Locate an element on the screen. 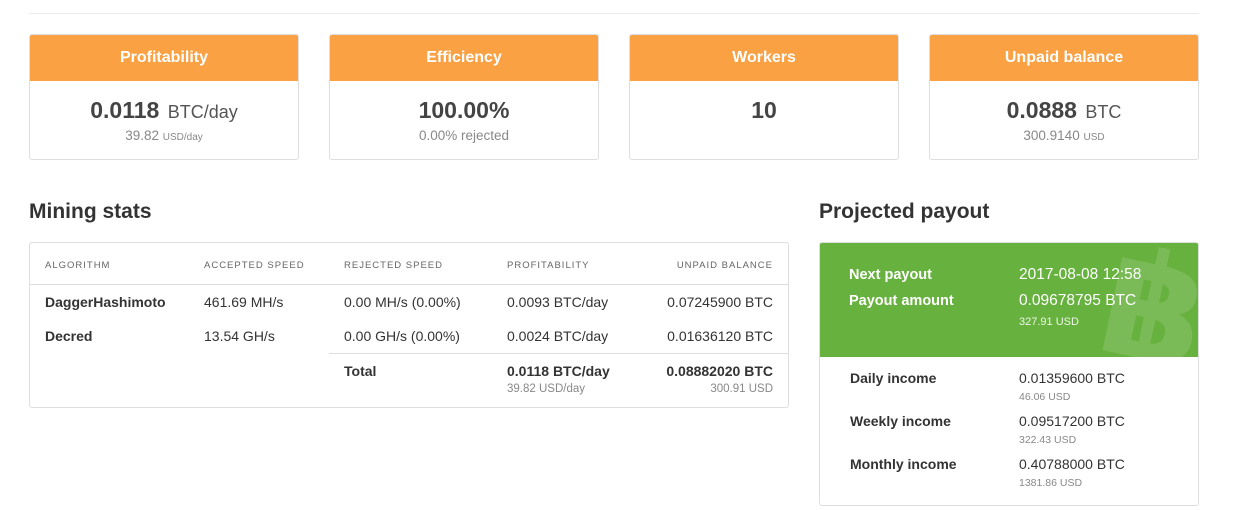 Image resolution: width=1253 pixels, height=510 pixels. header-divider is located at coordinates (409, 284).